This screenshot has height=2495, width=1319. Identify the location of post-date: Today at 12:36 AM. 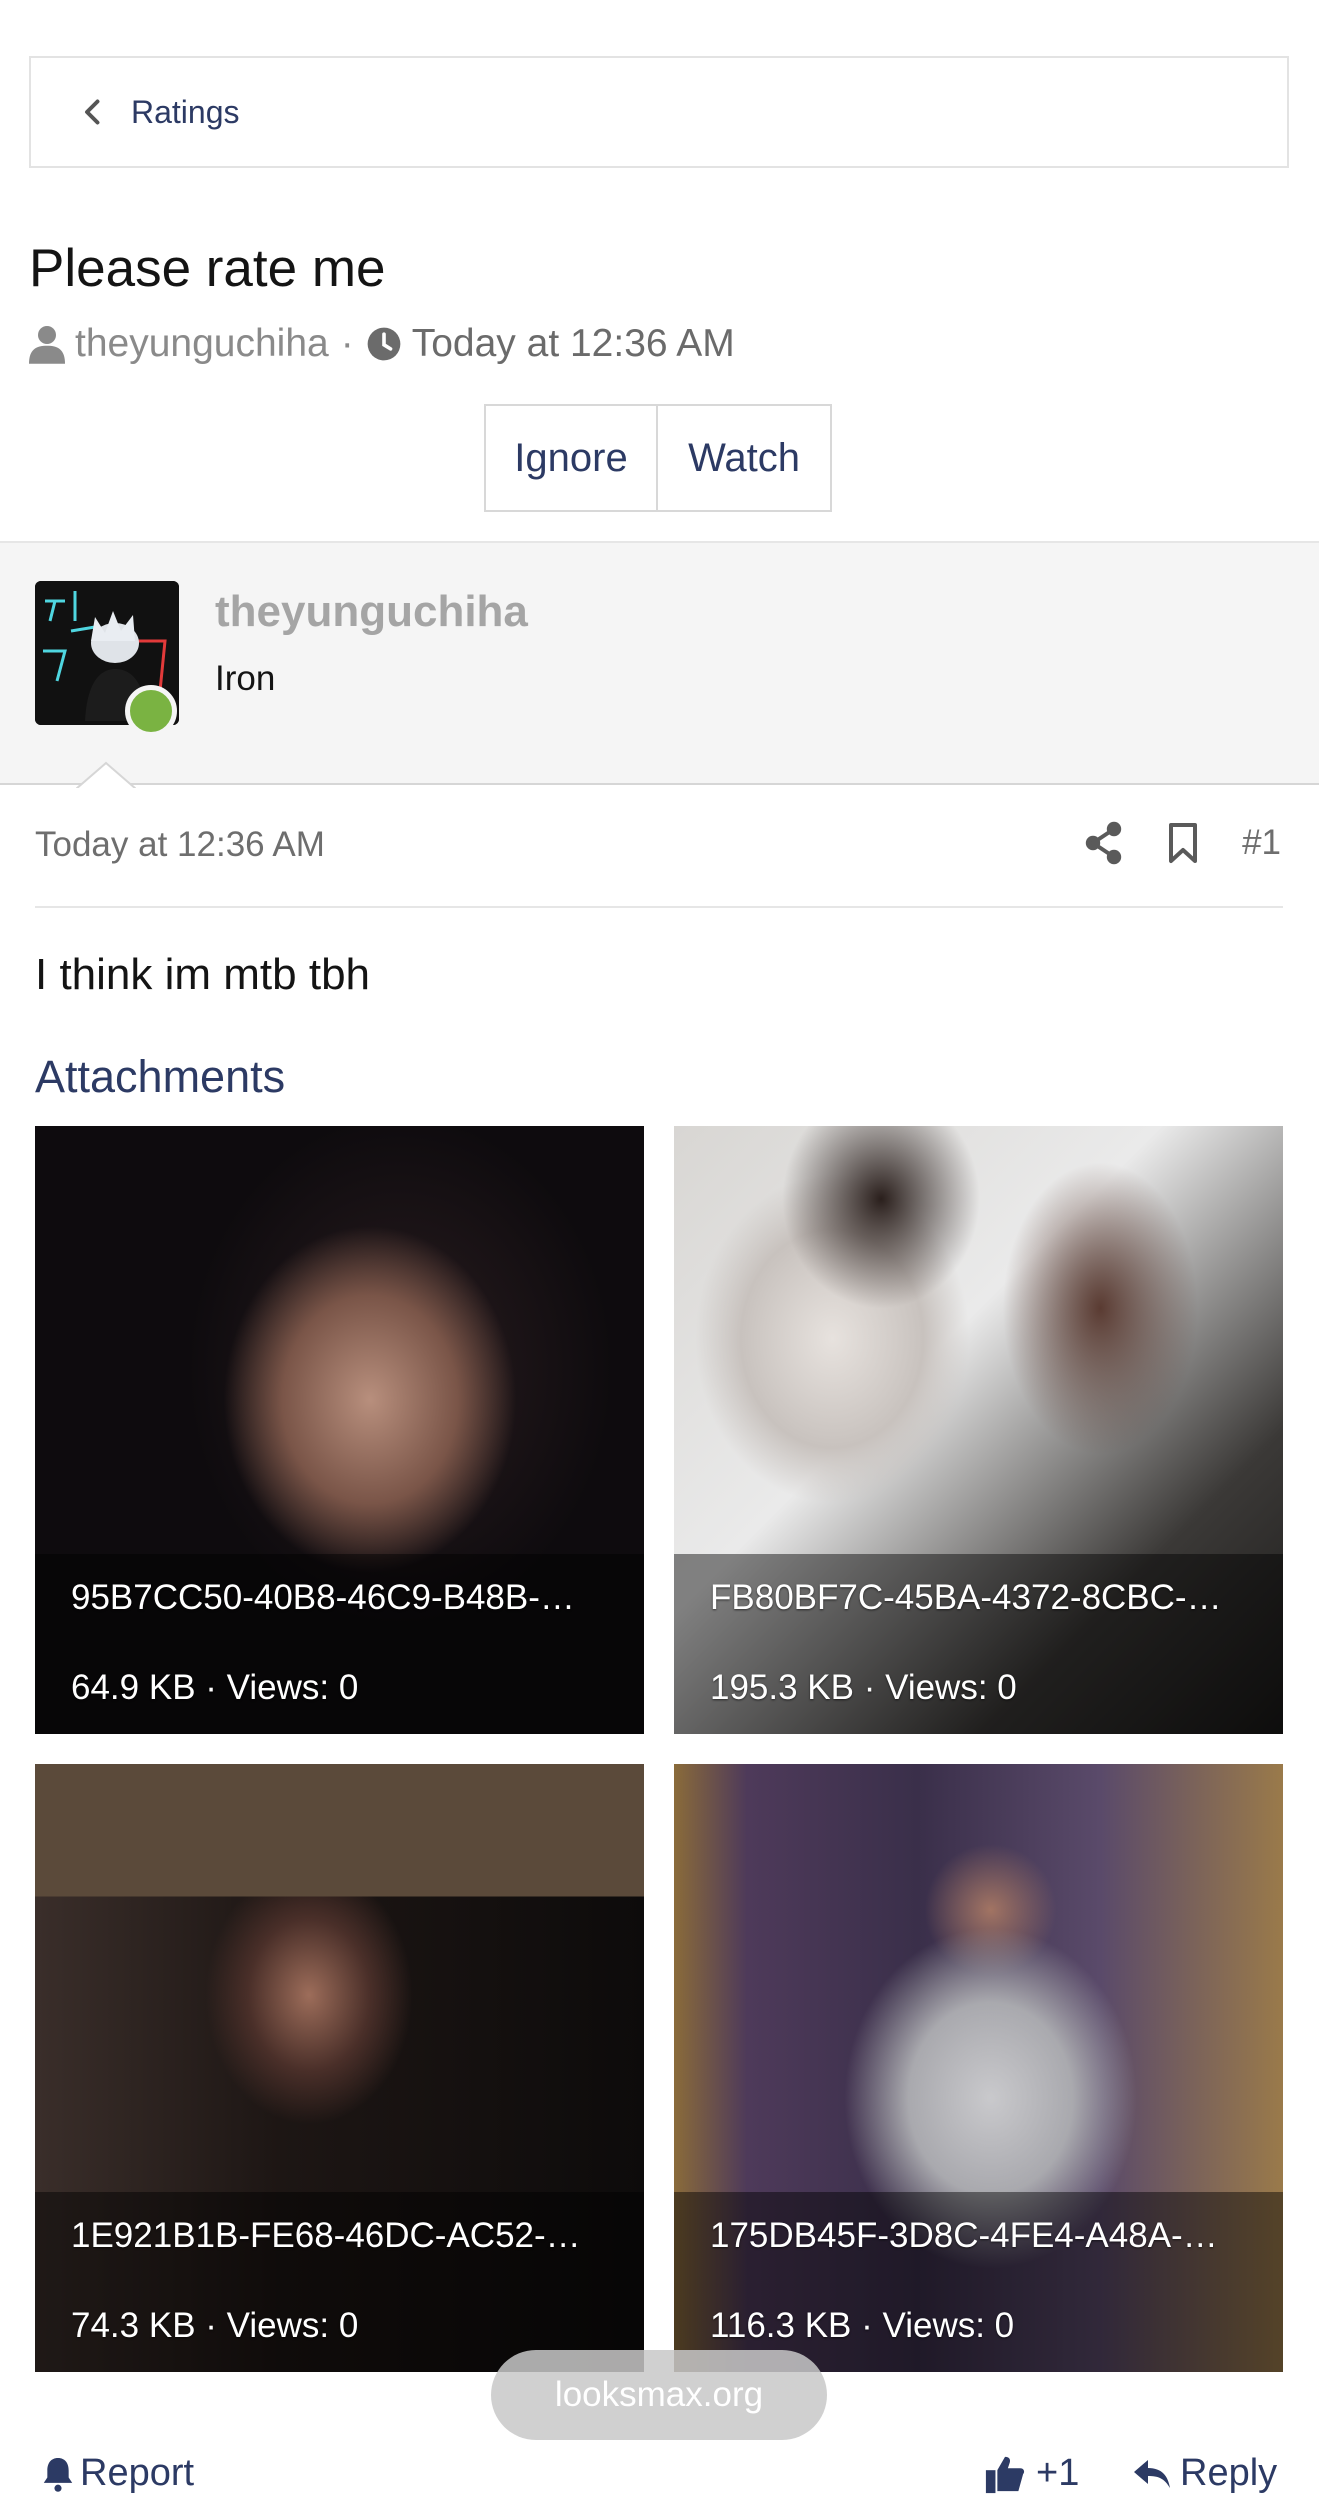
(180, 845).